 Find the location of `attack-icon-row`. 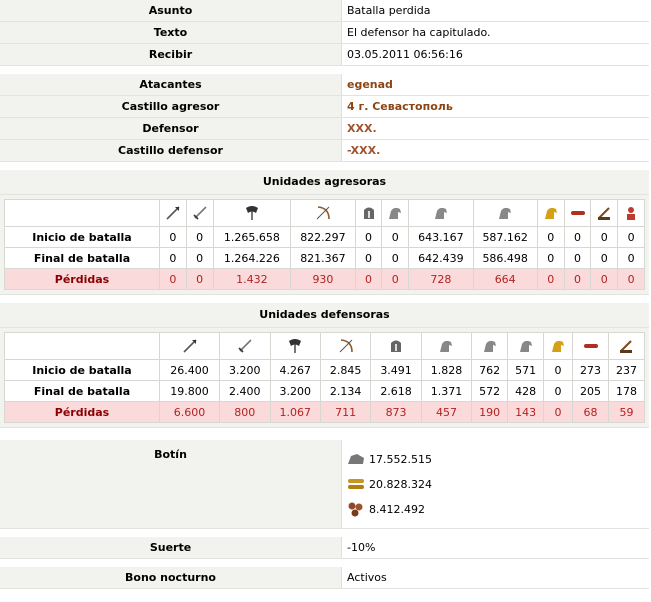

attack-icon-row is located at coordinates (324, 213).